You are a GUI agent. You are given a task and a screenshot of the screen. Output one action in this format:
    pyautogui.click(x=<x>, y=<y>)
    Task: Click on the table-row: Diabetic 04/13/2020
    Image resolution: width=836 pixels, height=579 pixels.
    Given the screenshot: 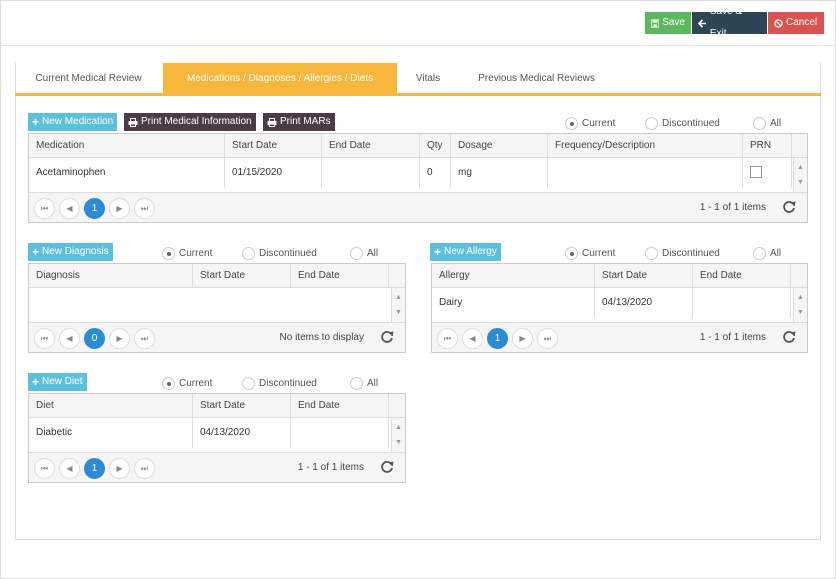 What is the action you would take?
    pyautogui.click(x=210, y=433)
    